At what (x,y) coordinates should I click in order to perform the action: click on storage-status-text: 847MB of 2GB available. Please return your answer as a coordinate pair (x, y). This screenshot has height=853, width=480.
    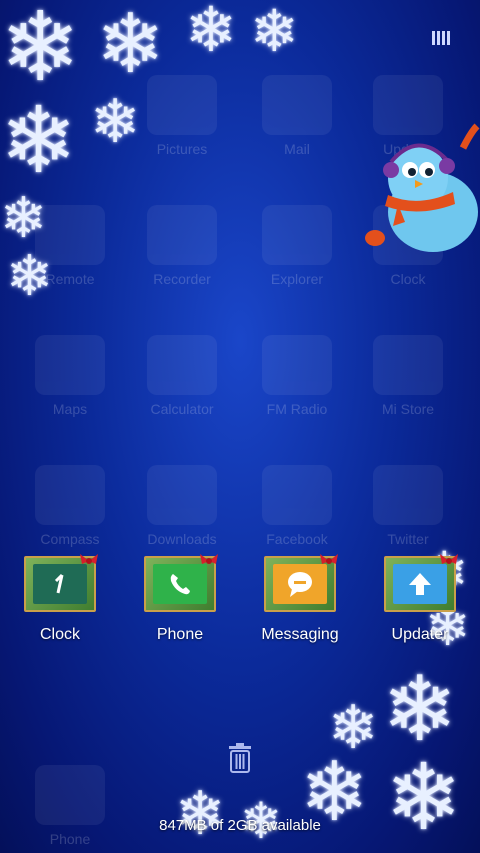
    Looking at the image, I should click on (240, 825).